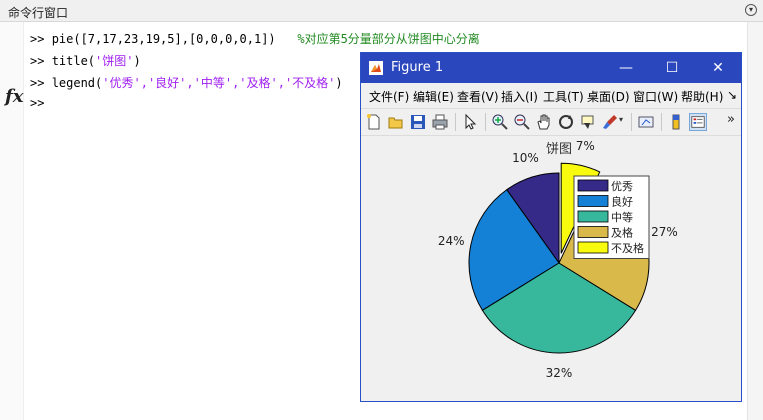 The height and width of the screenshot is (420, 763). I want to click on menu-view: 查看(V), so click(478, 96).